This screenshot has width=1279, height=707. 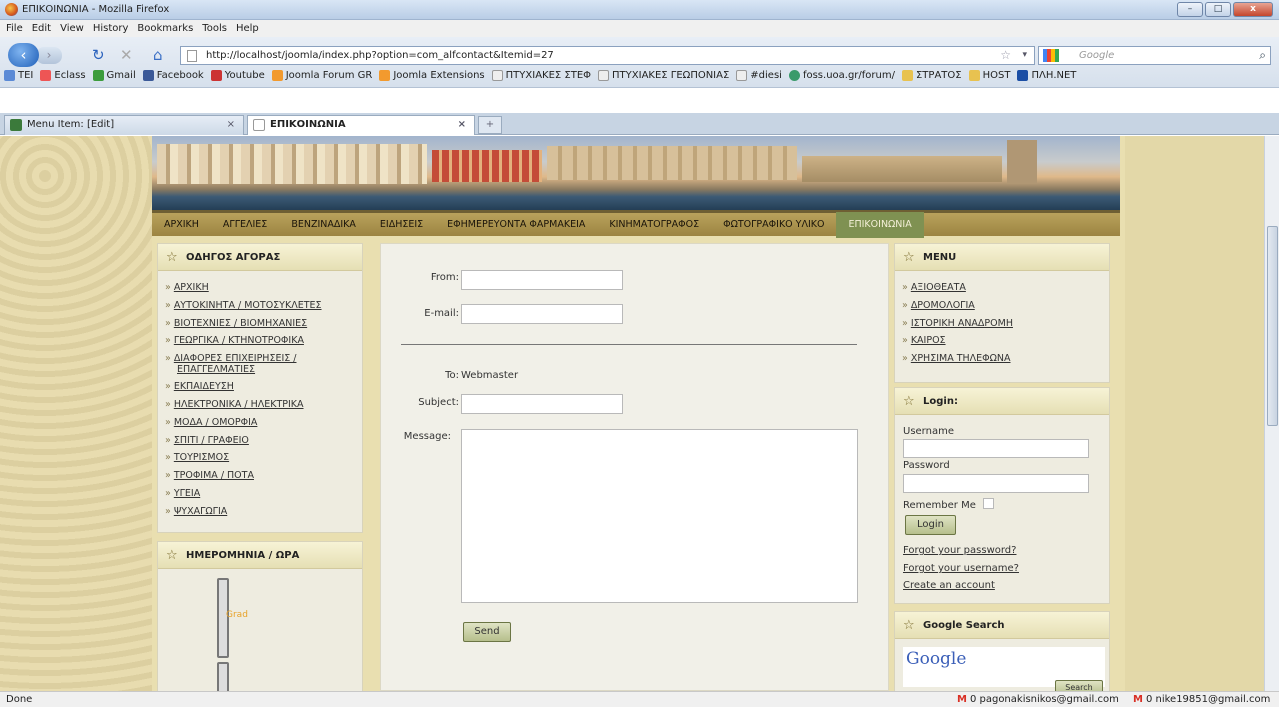 I want to click on guide-link: » ΨΥΧΑΓΩΓΙΑ, so click(x=263, y=512).